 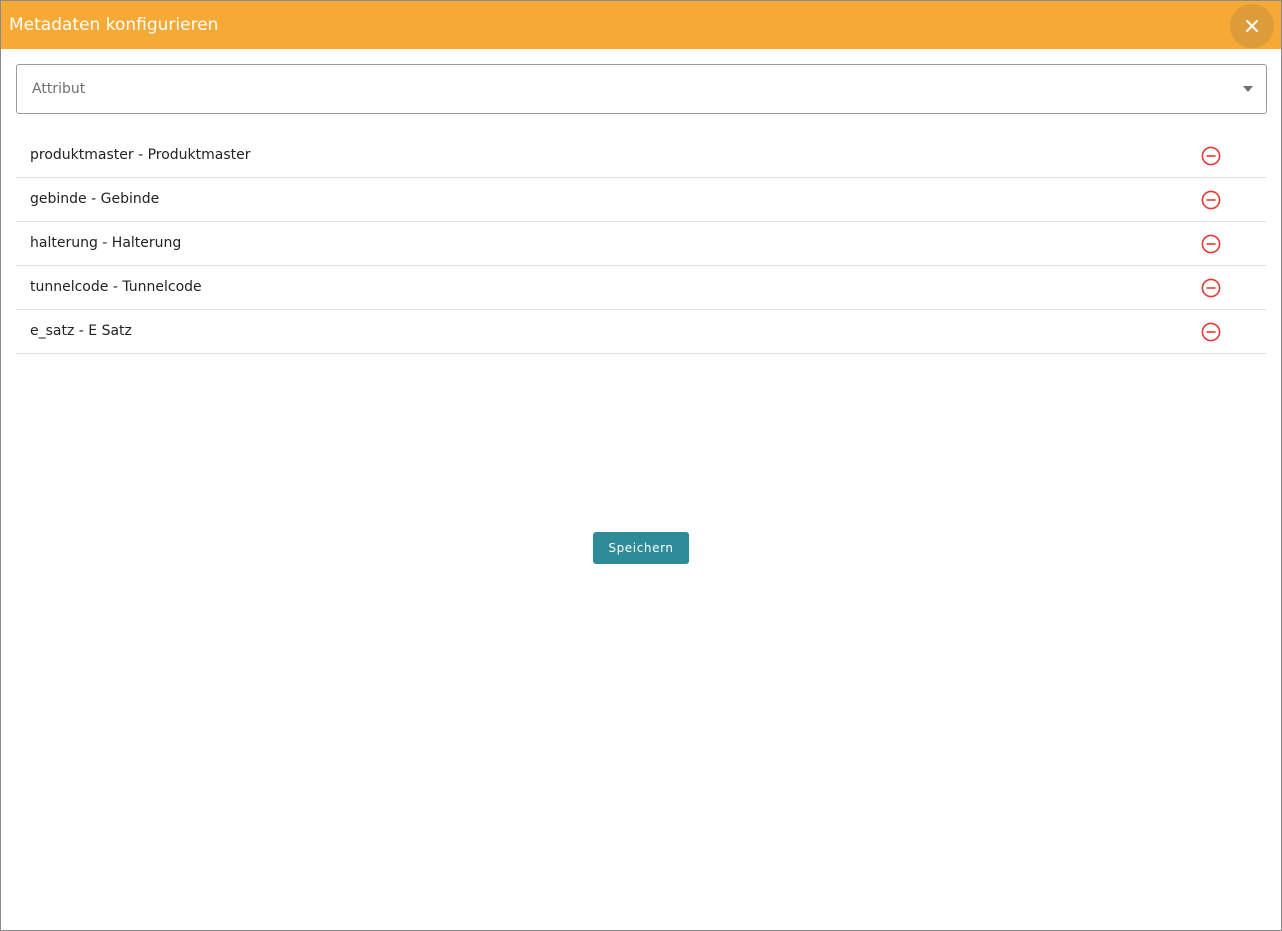 I want to click on list-item: gebinde - Gebinde, so click(x=641, y=200).